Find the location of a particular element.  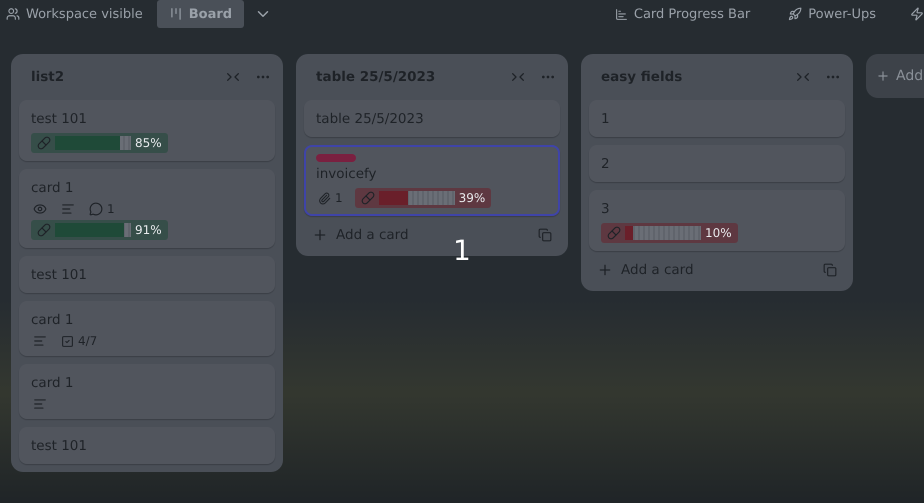

card-progress-button: Card Progress Bar is located at coordinates (682, 14).